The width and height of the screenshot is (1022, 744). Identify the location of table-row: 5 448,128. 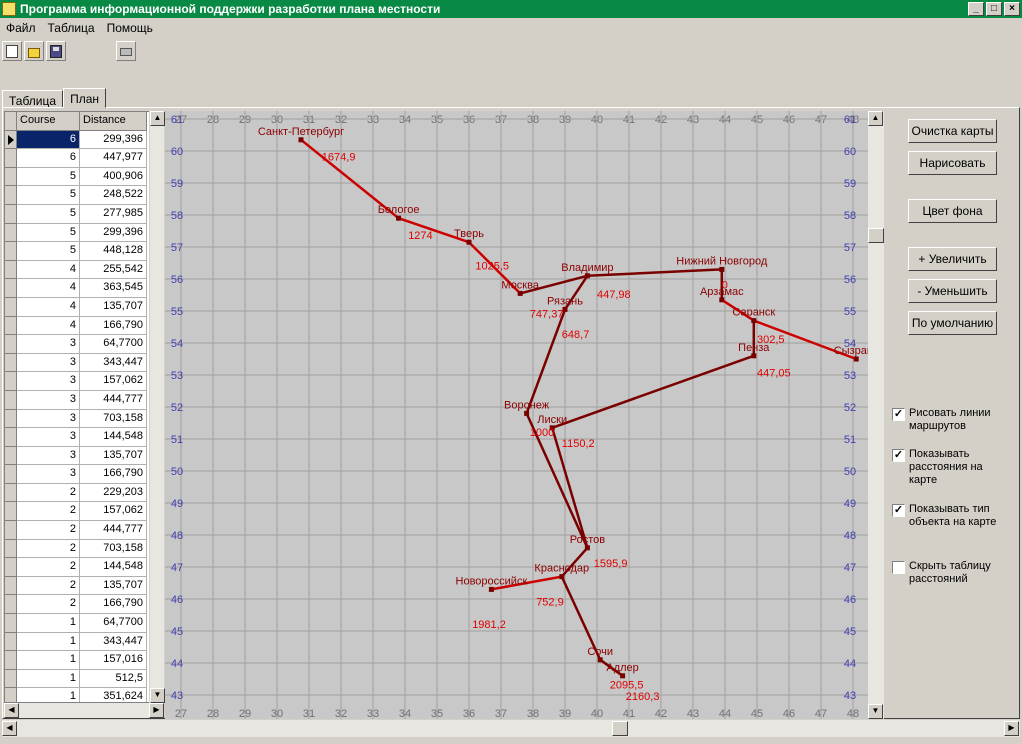
(84, 251).